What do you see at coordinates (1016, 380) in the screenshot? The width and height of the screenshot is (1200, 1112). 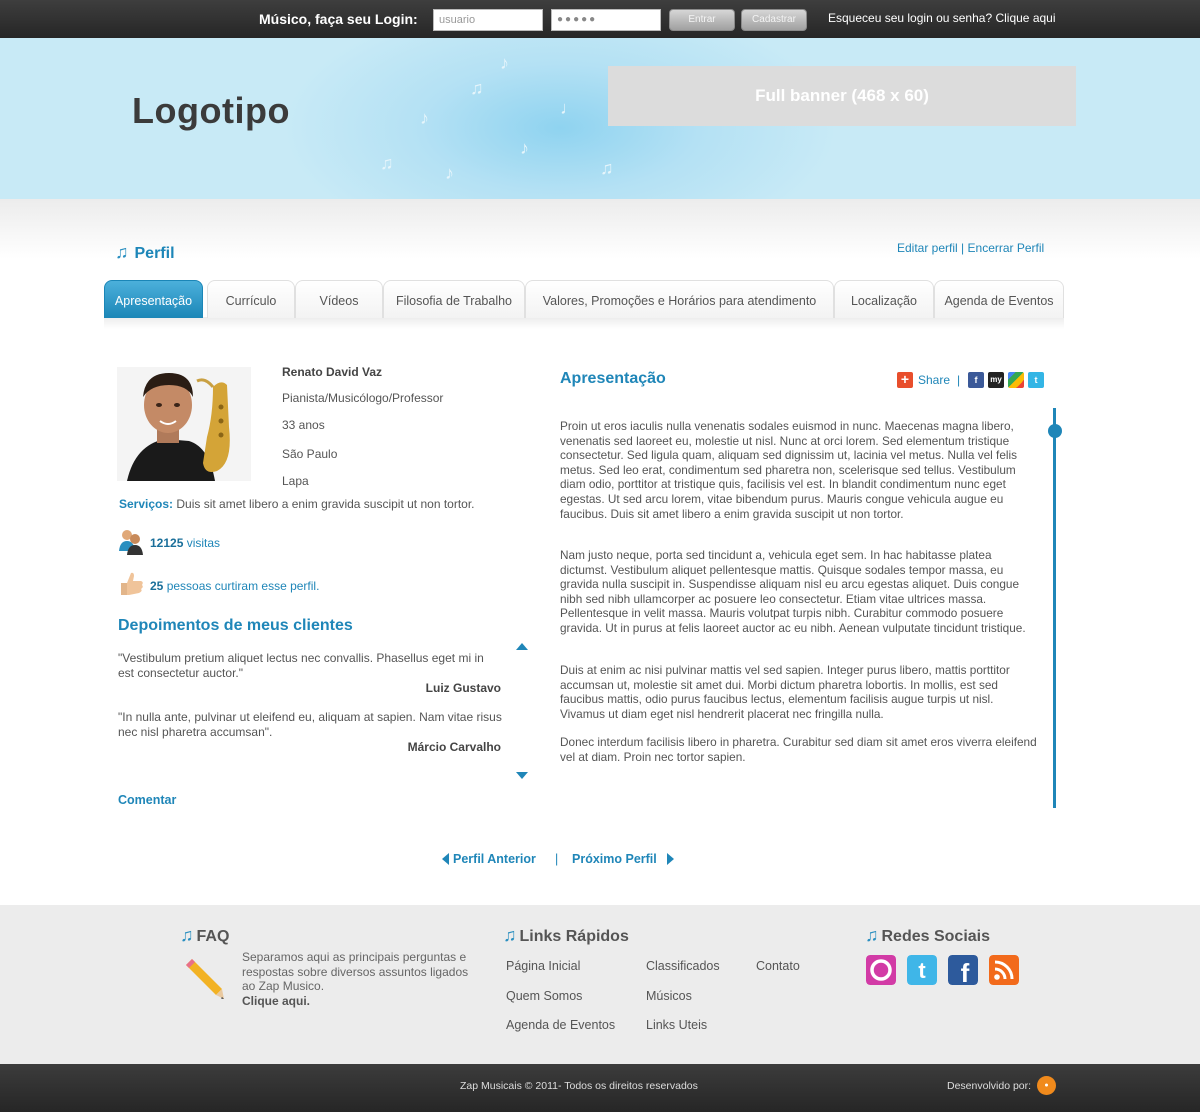 I see `google-icon` at bounding box center [1016, 380].